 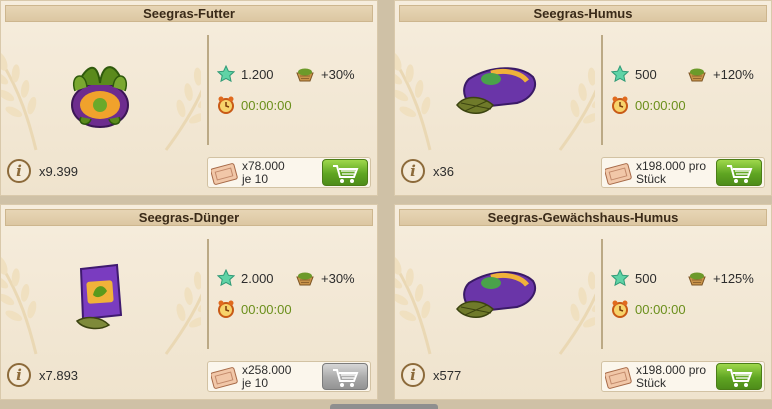 What do you see at coordinates (189, 217) in the screenshot?
I see `card-title: Seegras-Dünger` at bounding box center [189, 217].